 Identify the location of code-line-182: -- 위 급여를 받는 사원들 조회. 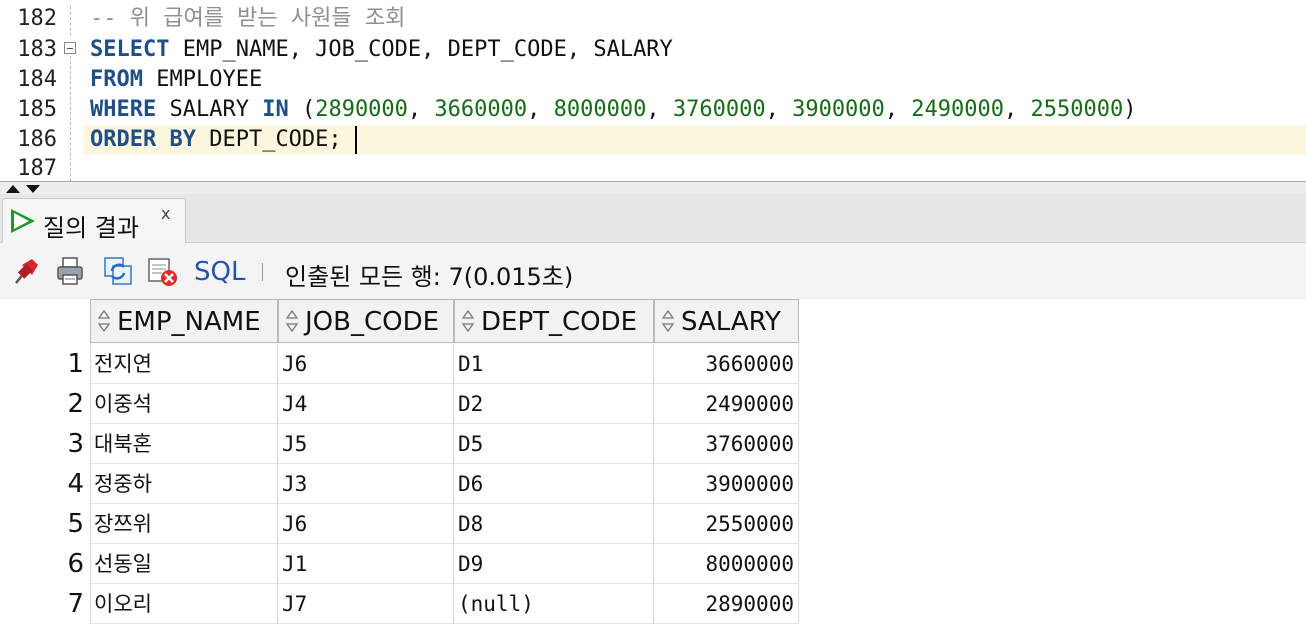
(247, 19).